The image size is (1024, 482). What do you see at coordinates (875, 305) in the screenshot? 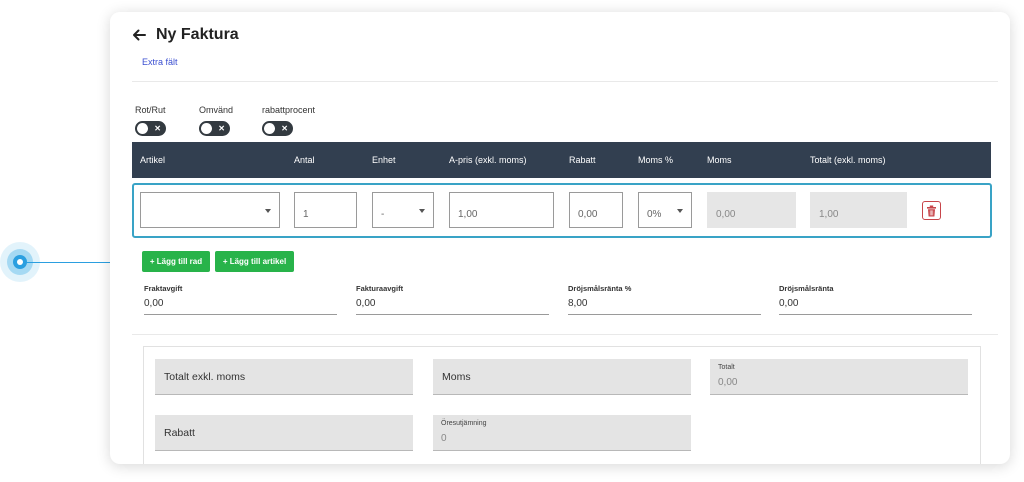
I see `drojsmalsranta-input: 0,00` at bounding box center [875, 305].